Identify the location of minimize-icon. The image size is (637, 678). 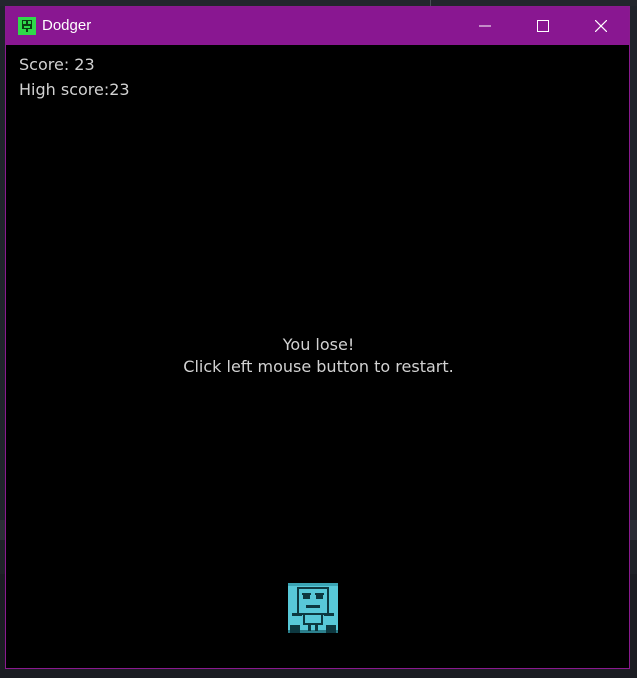
(485, 26).